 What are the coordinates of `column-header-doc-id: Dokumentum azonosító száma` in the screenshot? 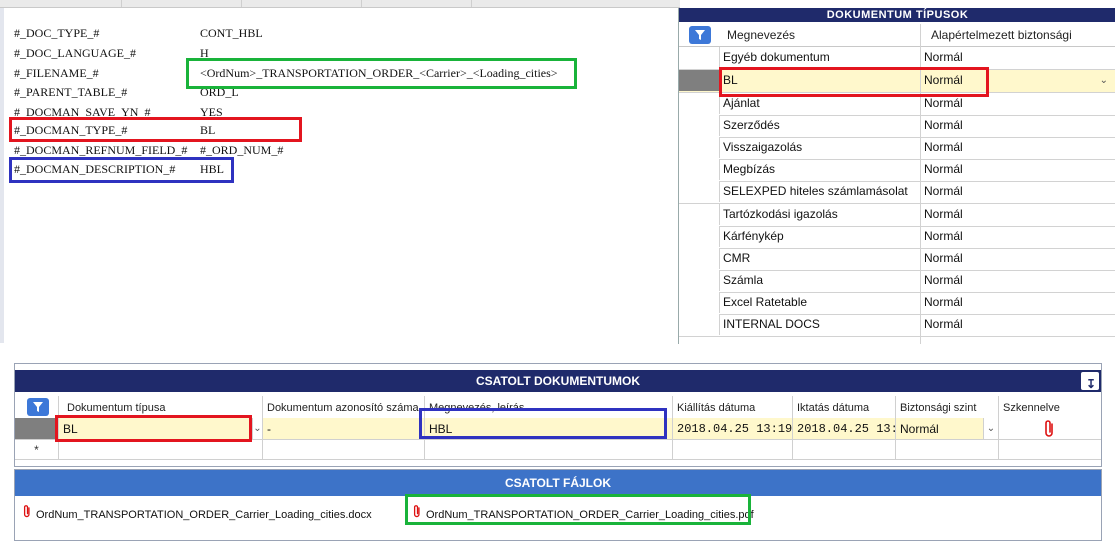 It's located at (344, 407).